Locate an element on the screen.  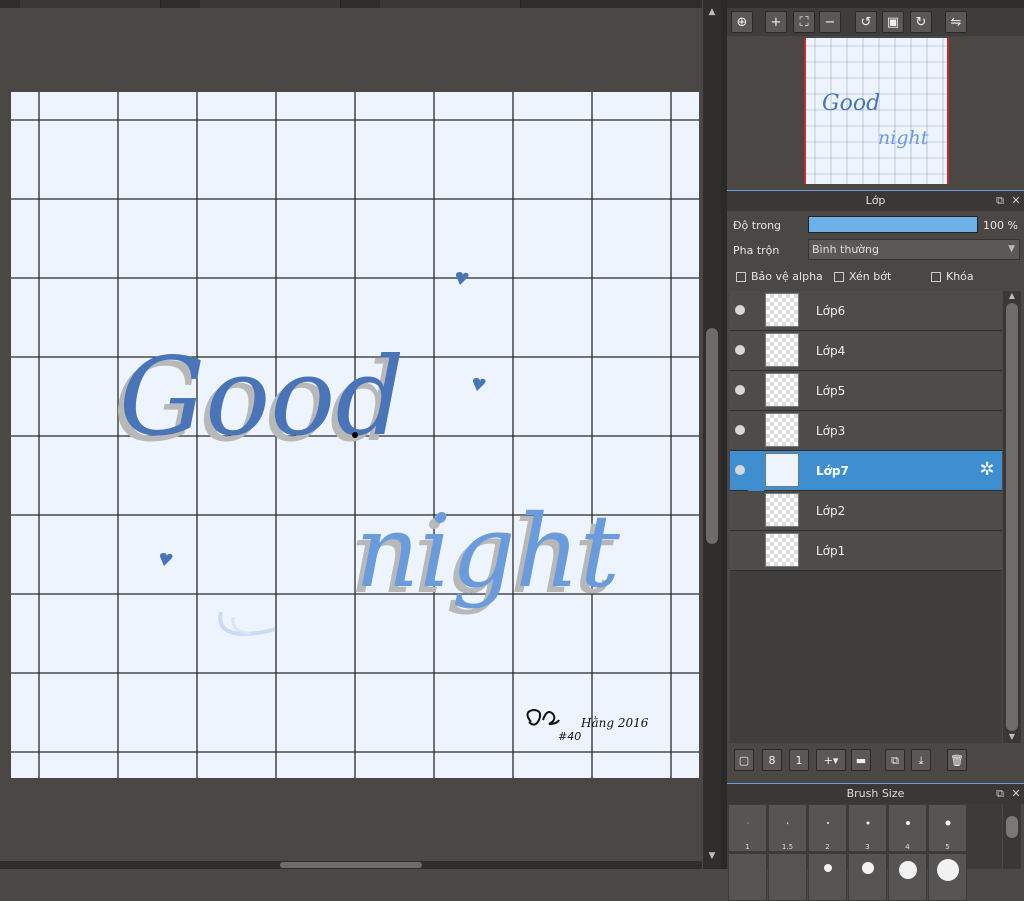
layer-name: Lớp1 is located at coordinates (831, 551).